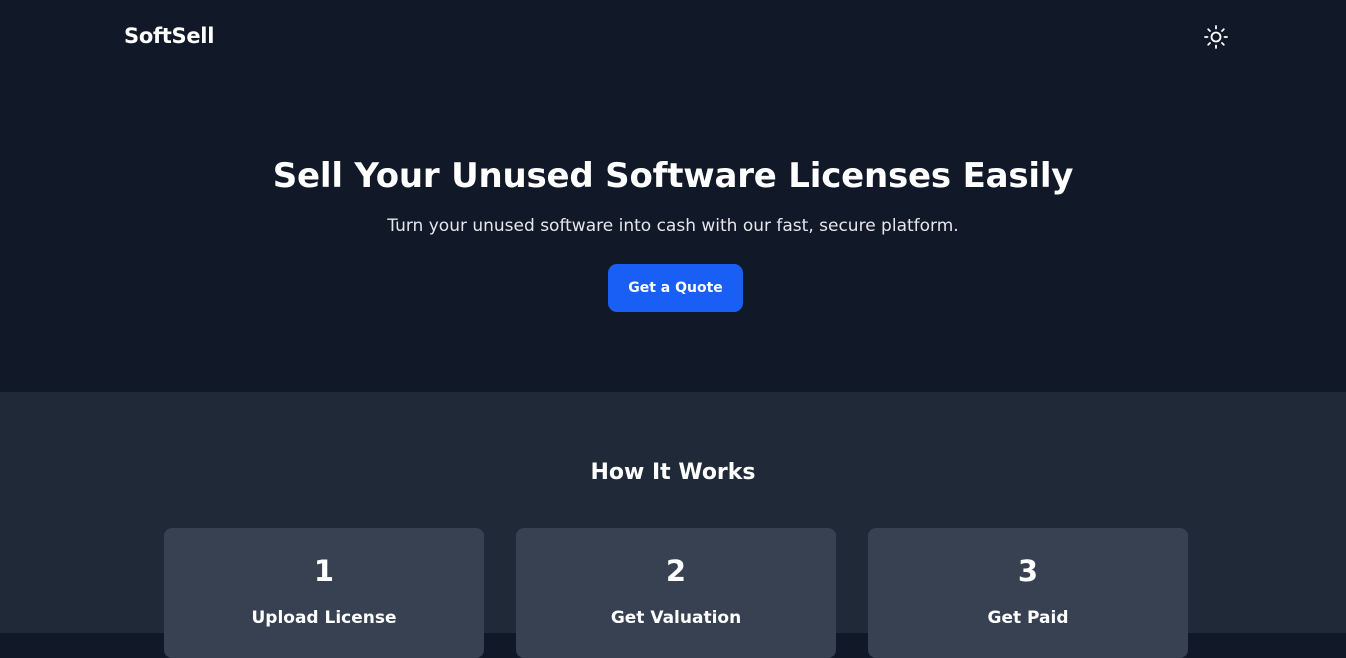 This screenshot has height=658, width=1346. What do you see at coordinates (1028, 593) in the screenshot?
I see `step-card: 3 Get Paid` at bounding box center [1028, 593].